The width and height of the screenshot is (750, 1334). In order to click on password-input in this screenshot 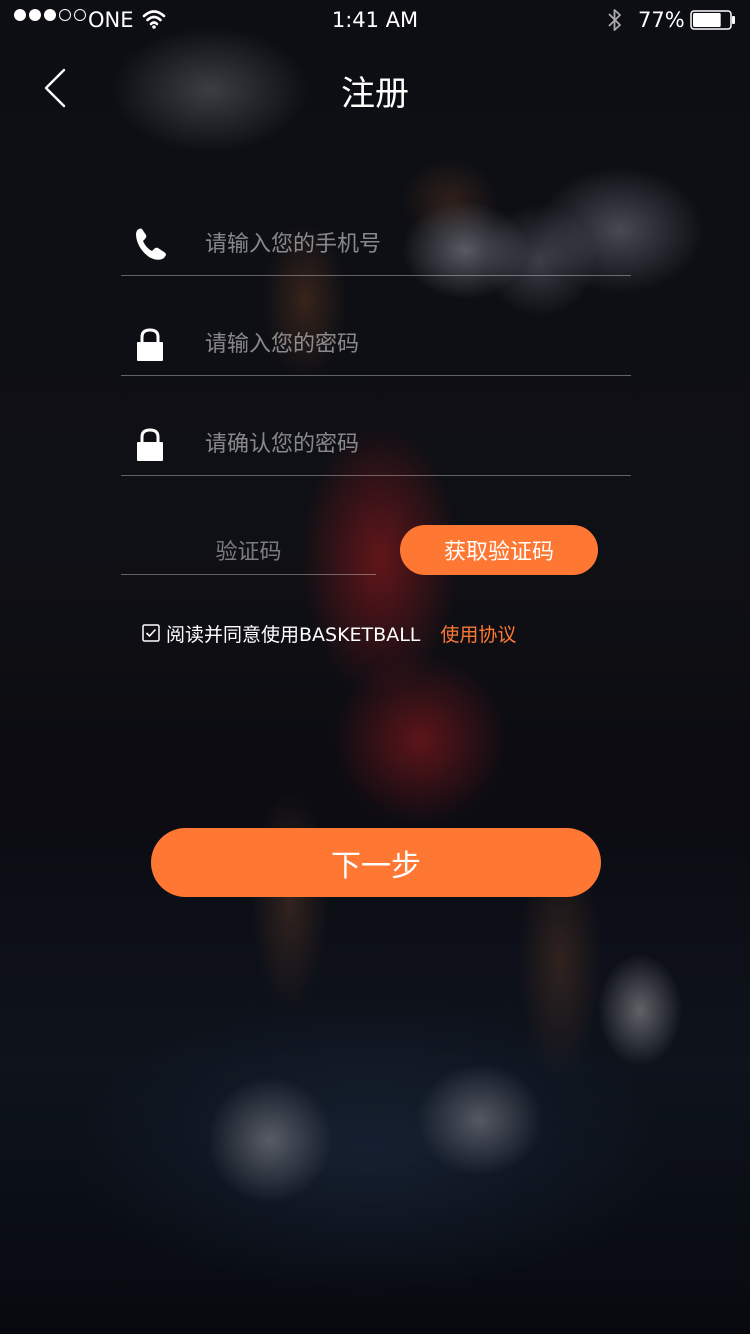, I will do `click(405, 344)`.